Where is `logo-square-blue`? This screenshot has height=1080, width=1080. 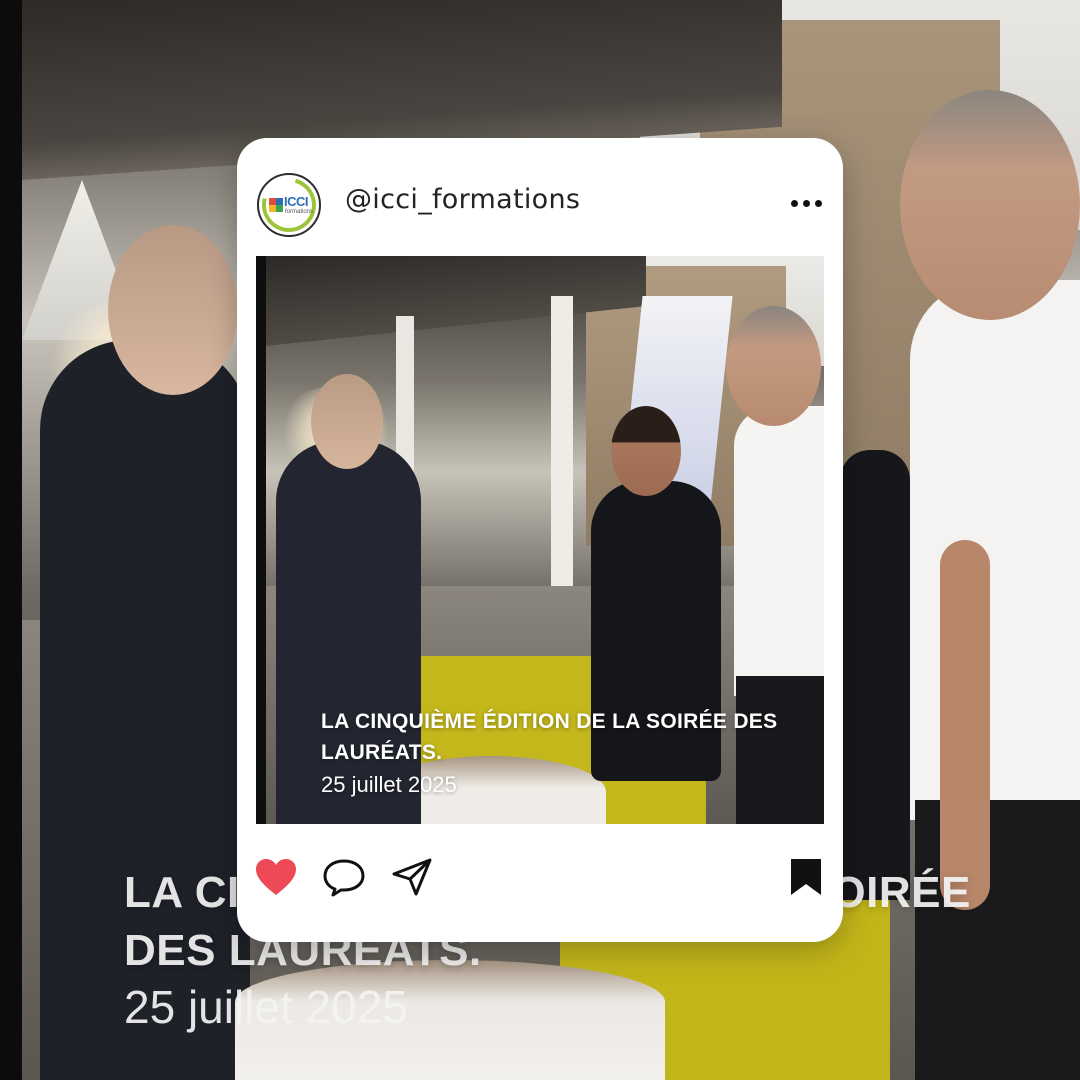
logo-square-blue is located at coordinates (279, 201).